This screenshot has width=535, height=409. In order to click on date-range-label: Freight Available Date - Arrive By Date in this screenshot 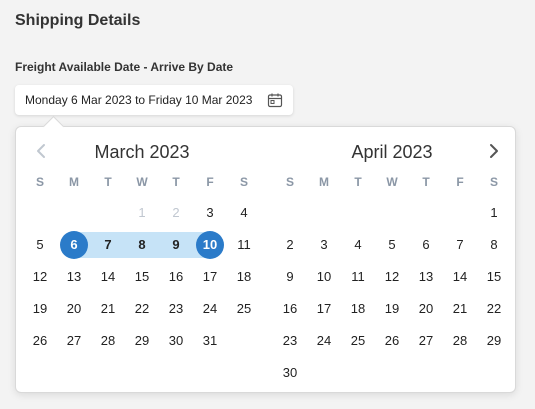, I will do `click(124, 67)`.